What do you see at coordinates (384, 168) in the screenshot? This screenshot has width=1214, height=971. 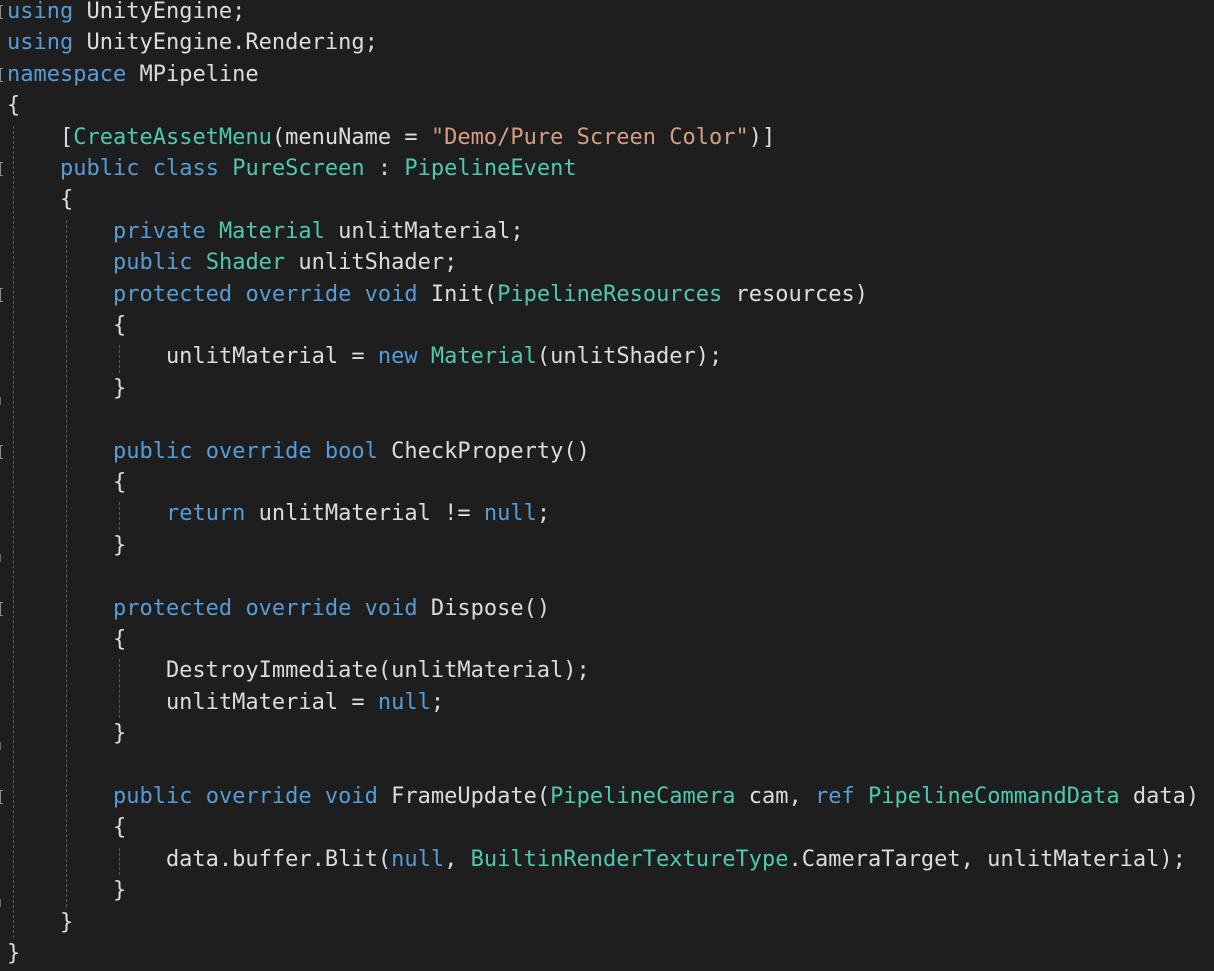 I see `code-token: :` at bounding box center [384, 168].